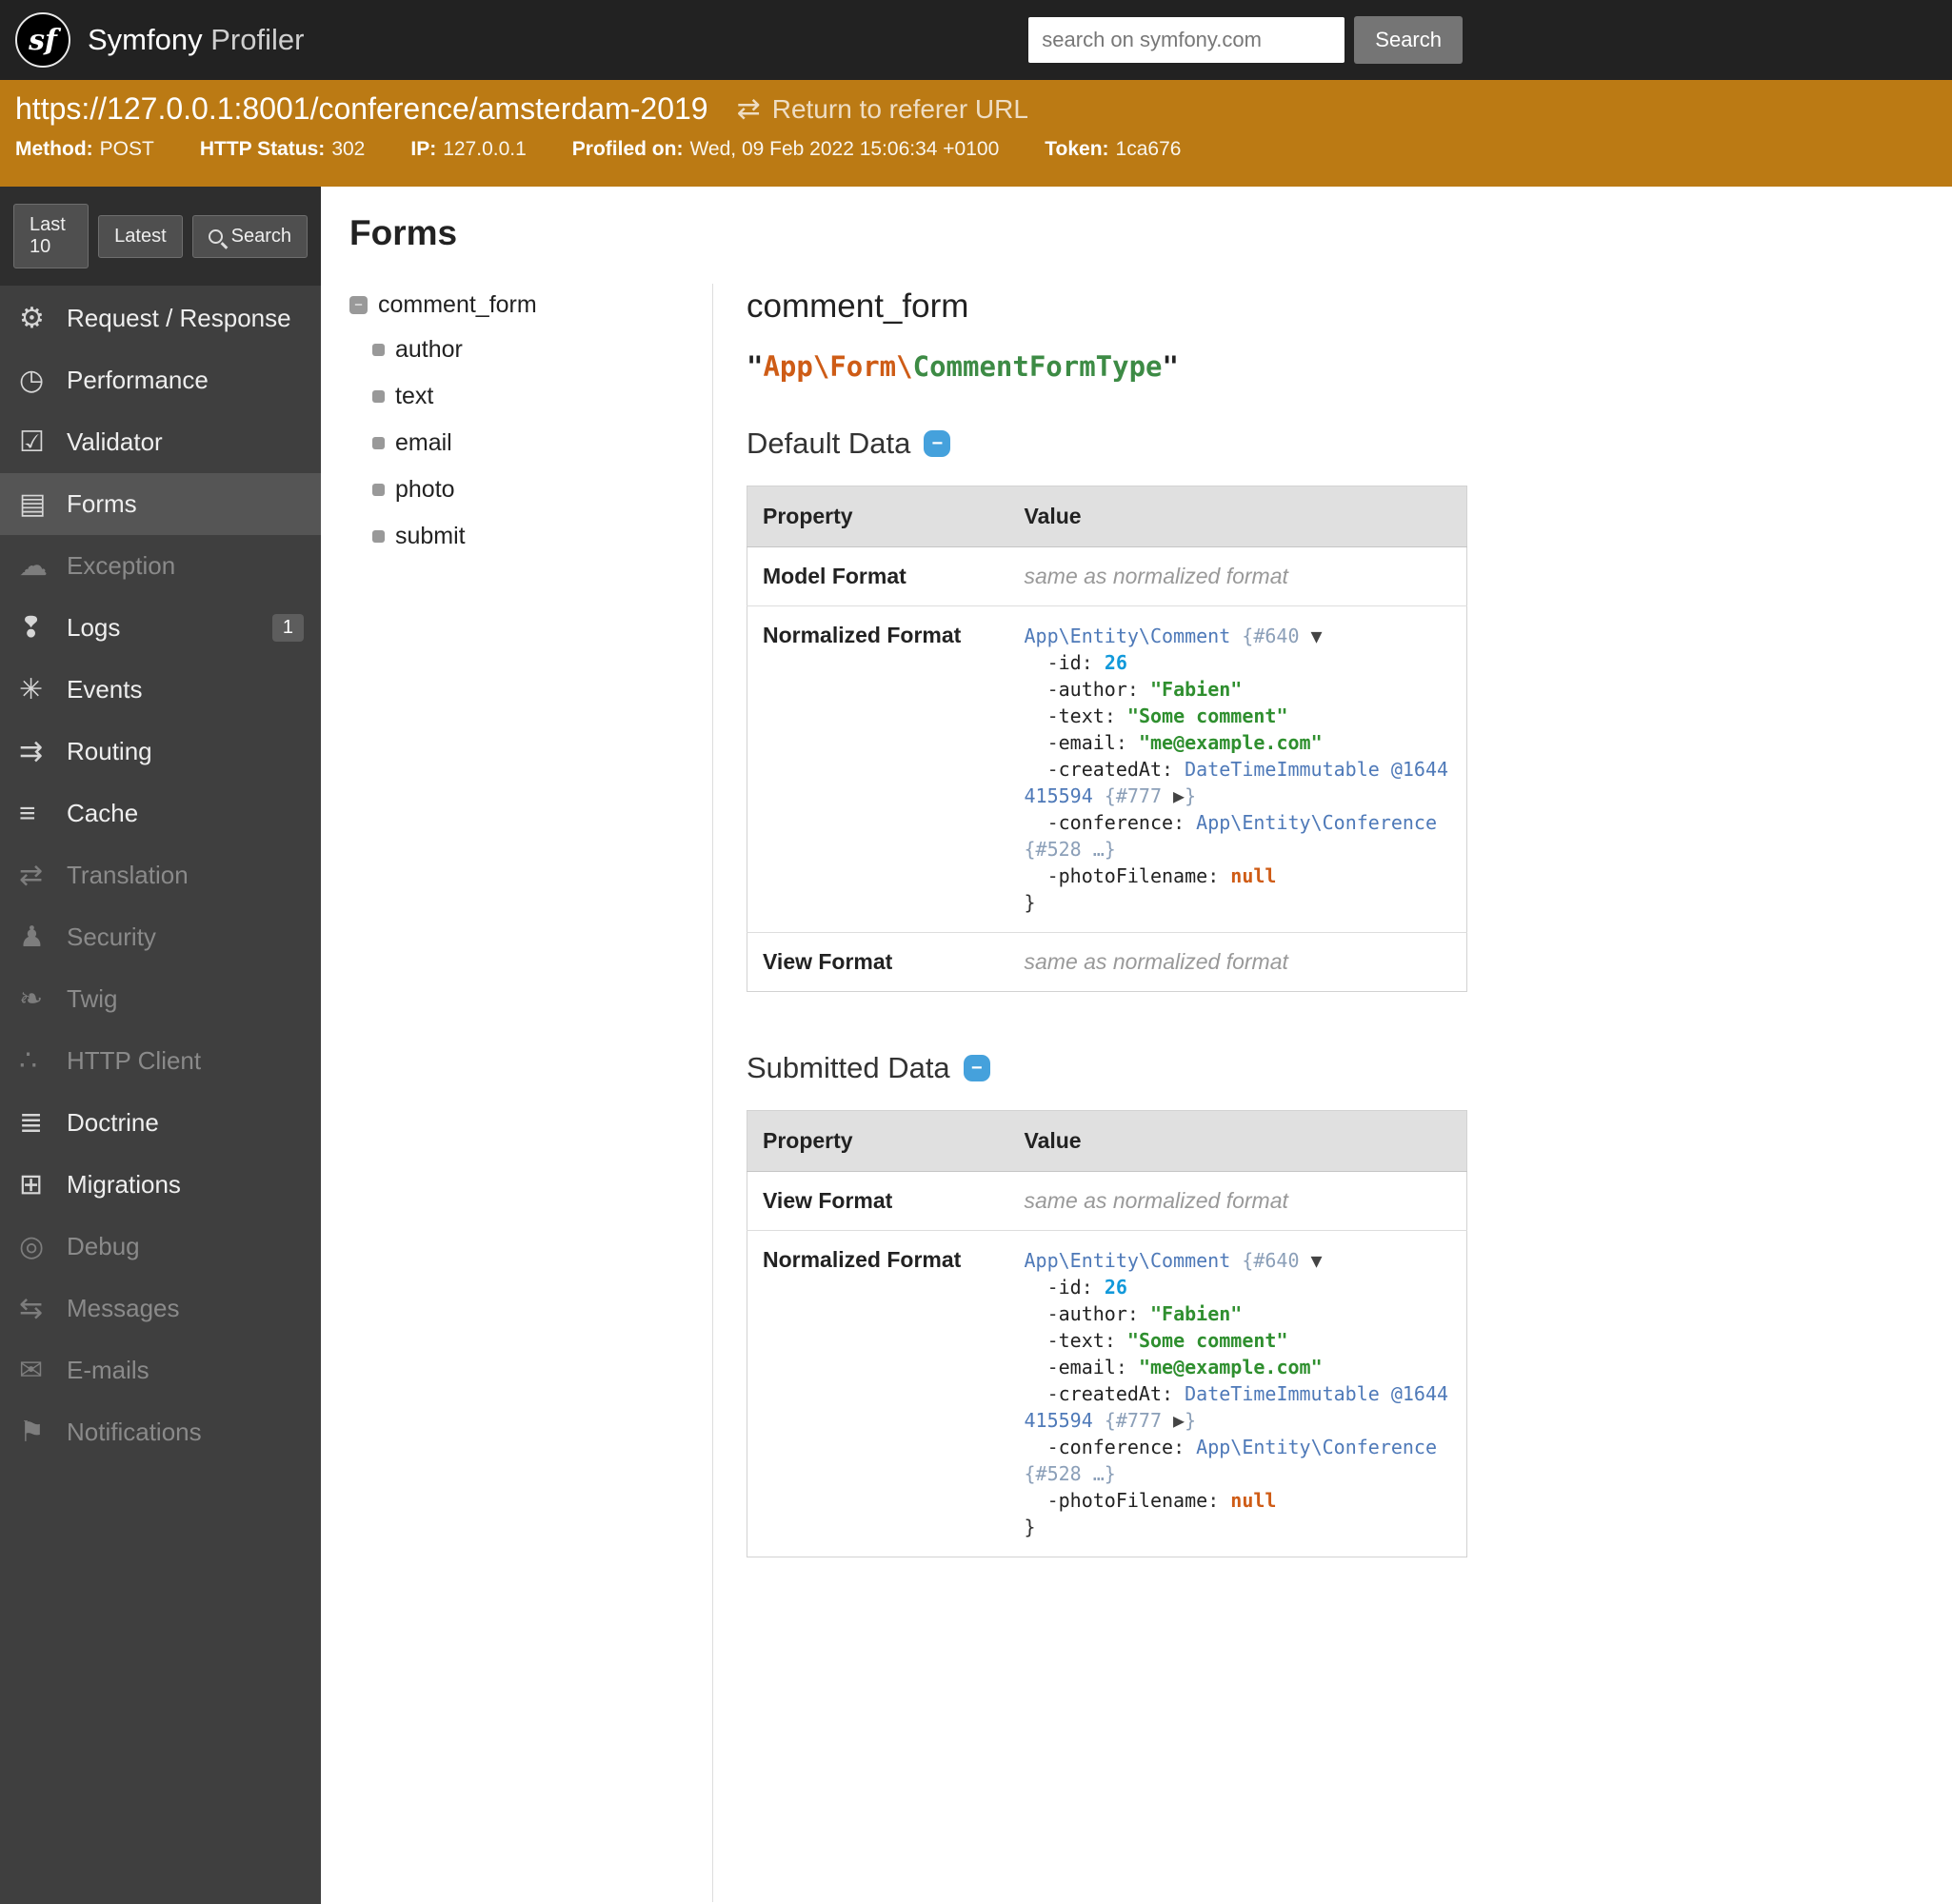  What do you see at coordinates (105, 689) in the screenshot?
I see `sidebar-item-label: Events` at bounding box center [105, 689].